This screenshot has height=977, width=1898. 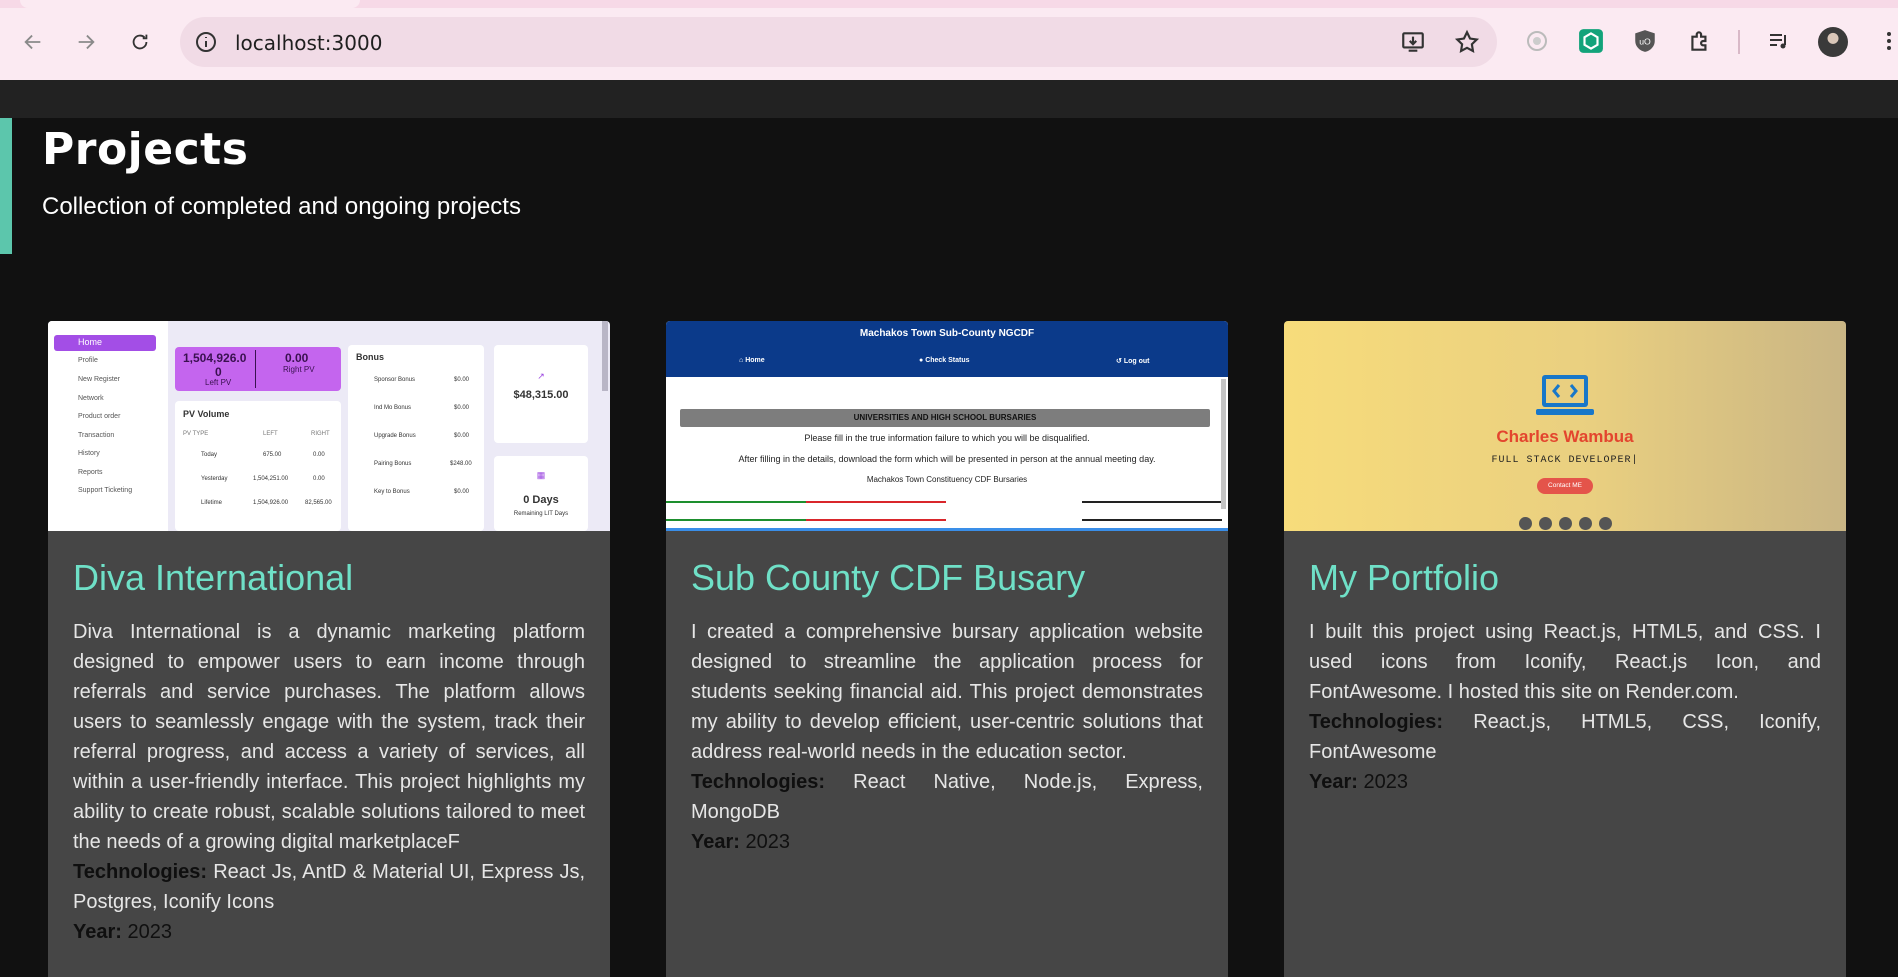 I want to click on profile-avatar, so click(x=1833, y=42).